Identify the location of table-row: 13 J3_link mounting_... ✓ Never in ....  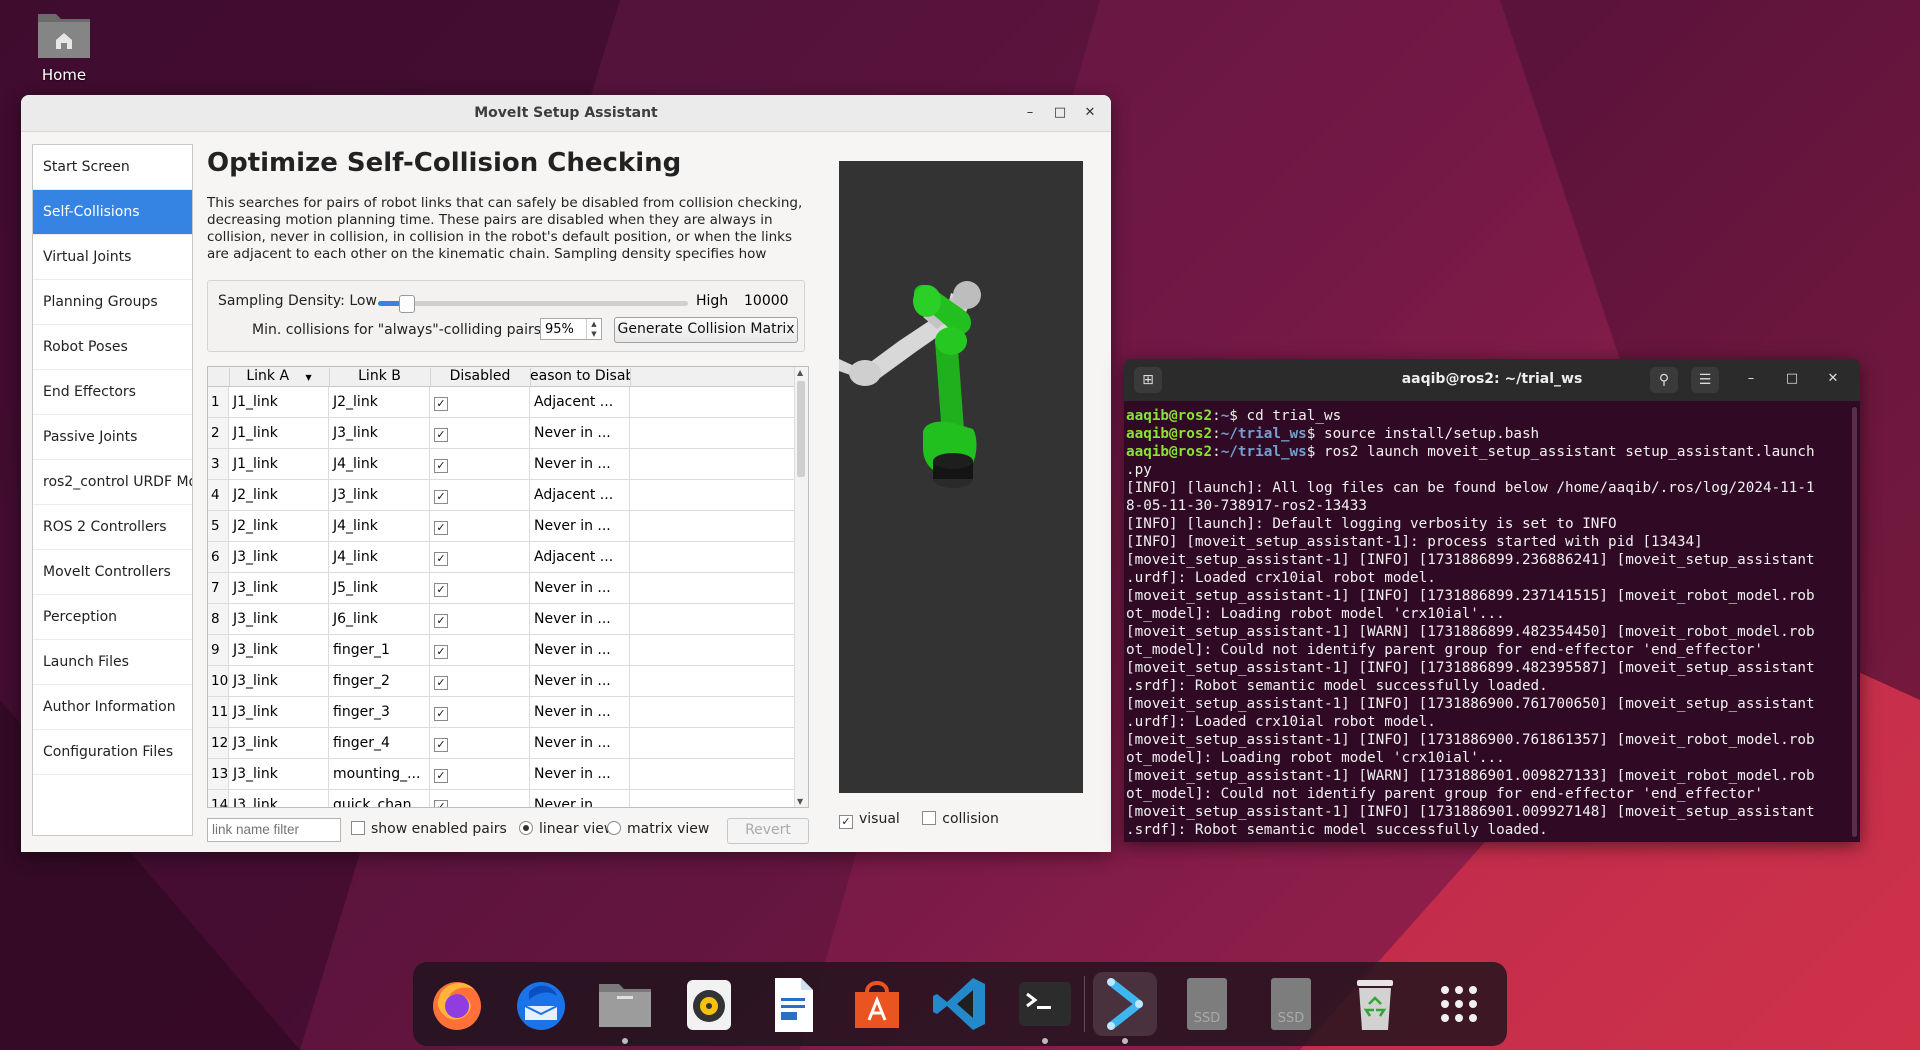
(508, 774).